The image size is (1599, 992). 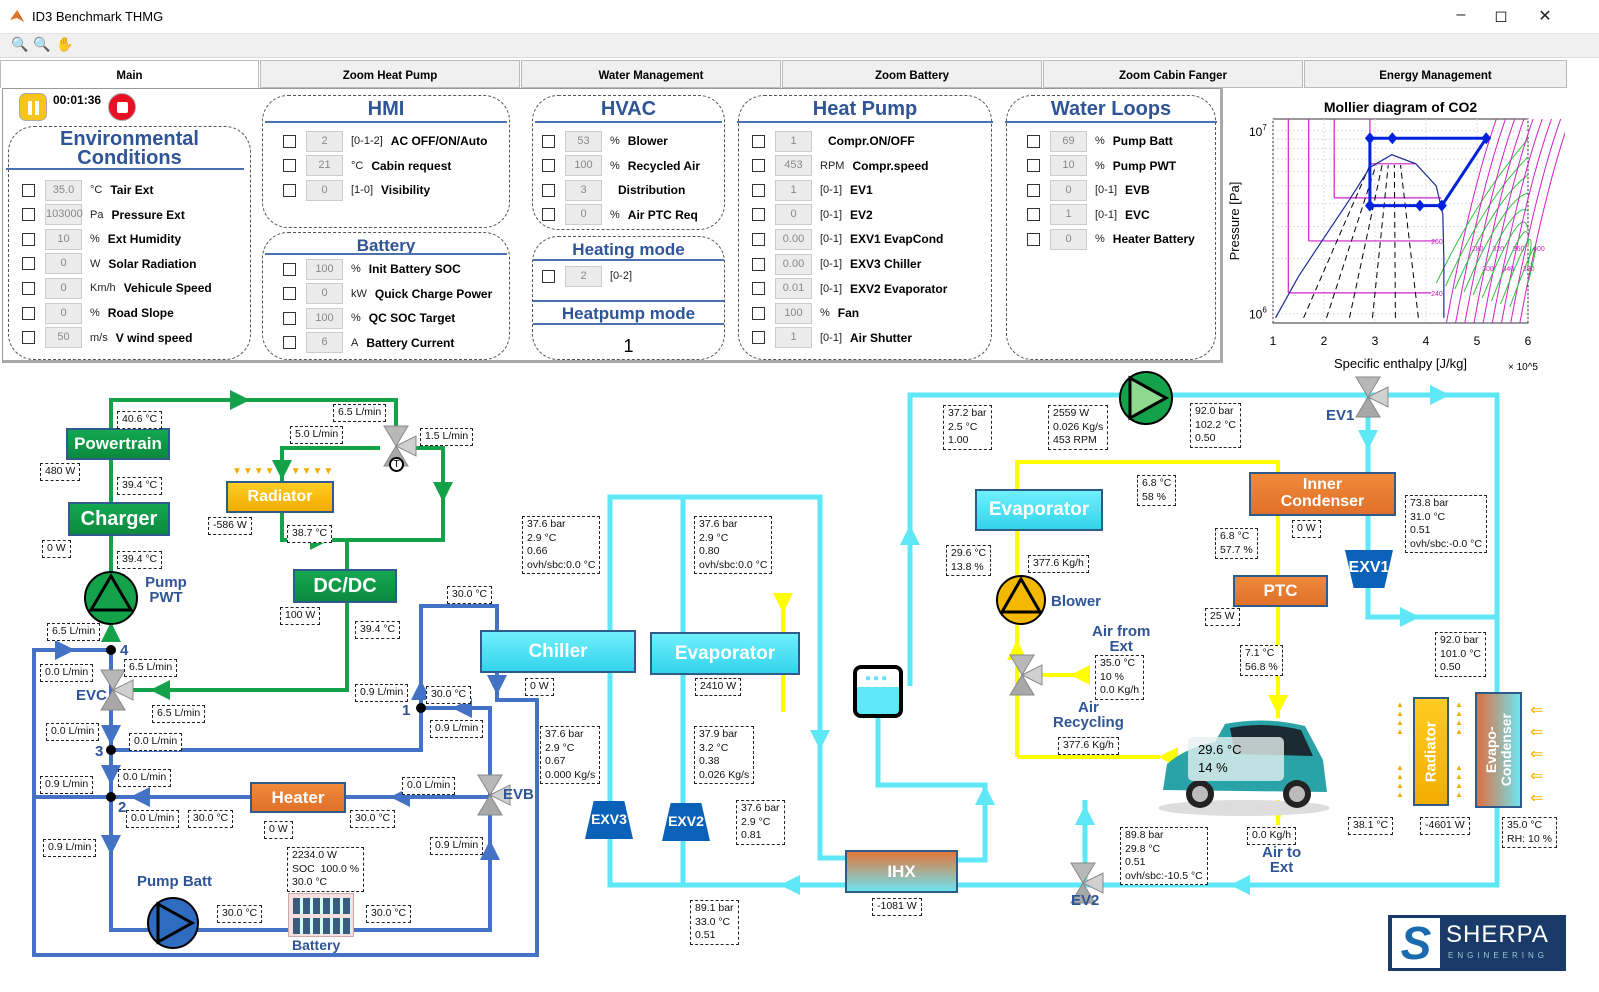 What do you see at coordinates (1272, 836) in the screenshot?
I see `value-box: 0.0 Kg/h` at bounding box center [1272, 836].